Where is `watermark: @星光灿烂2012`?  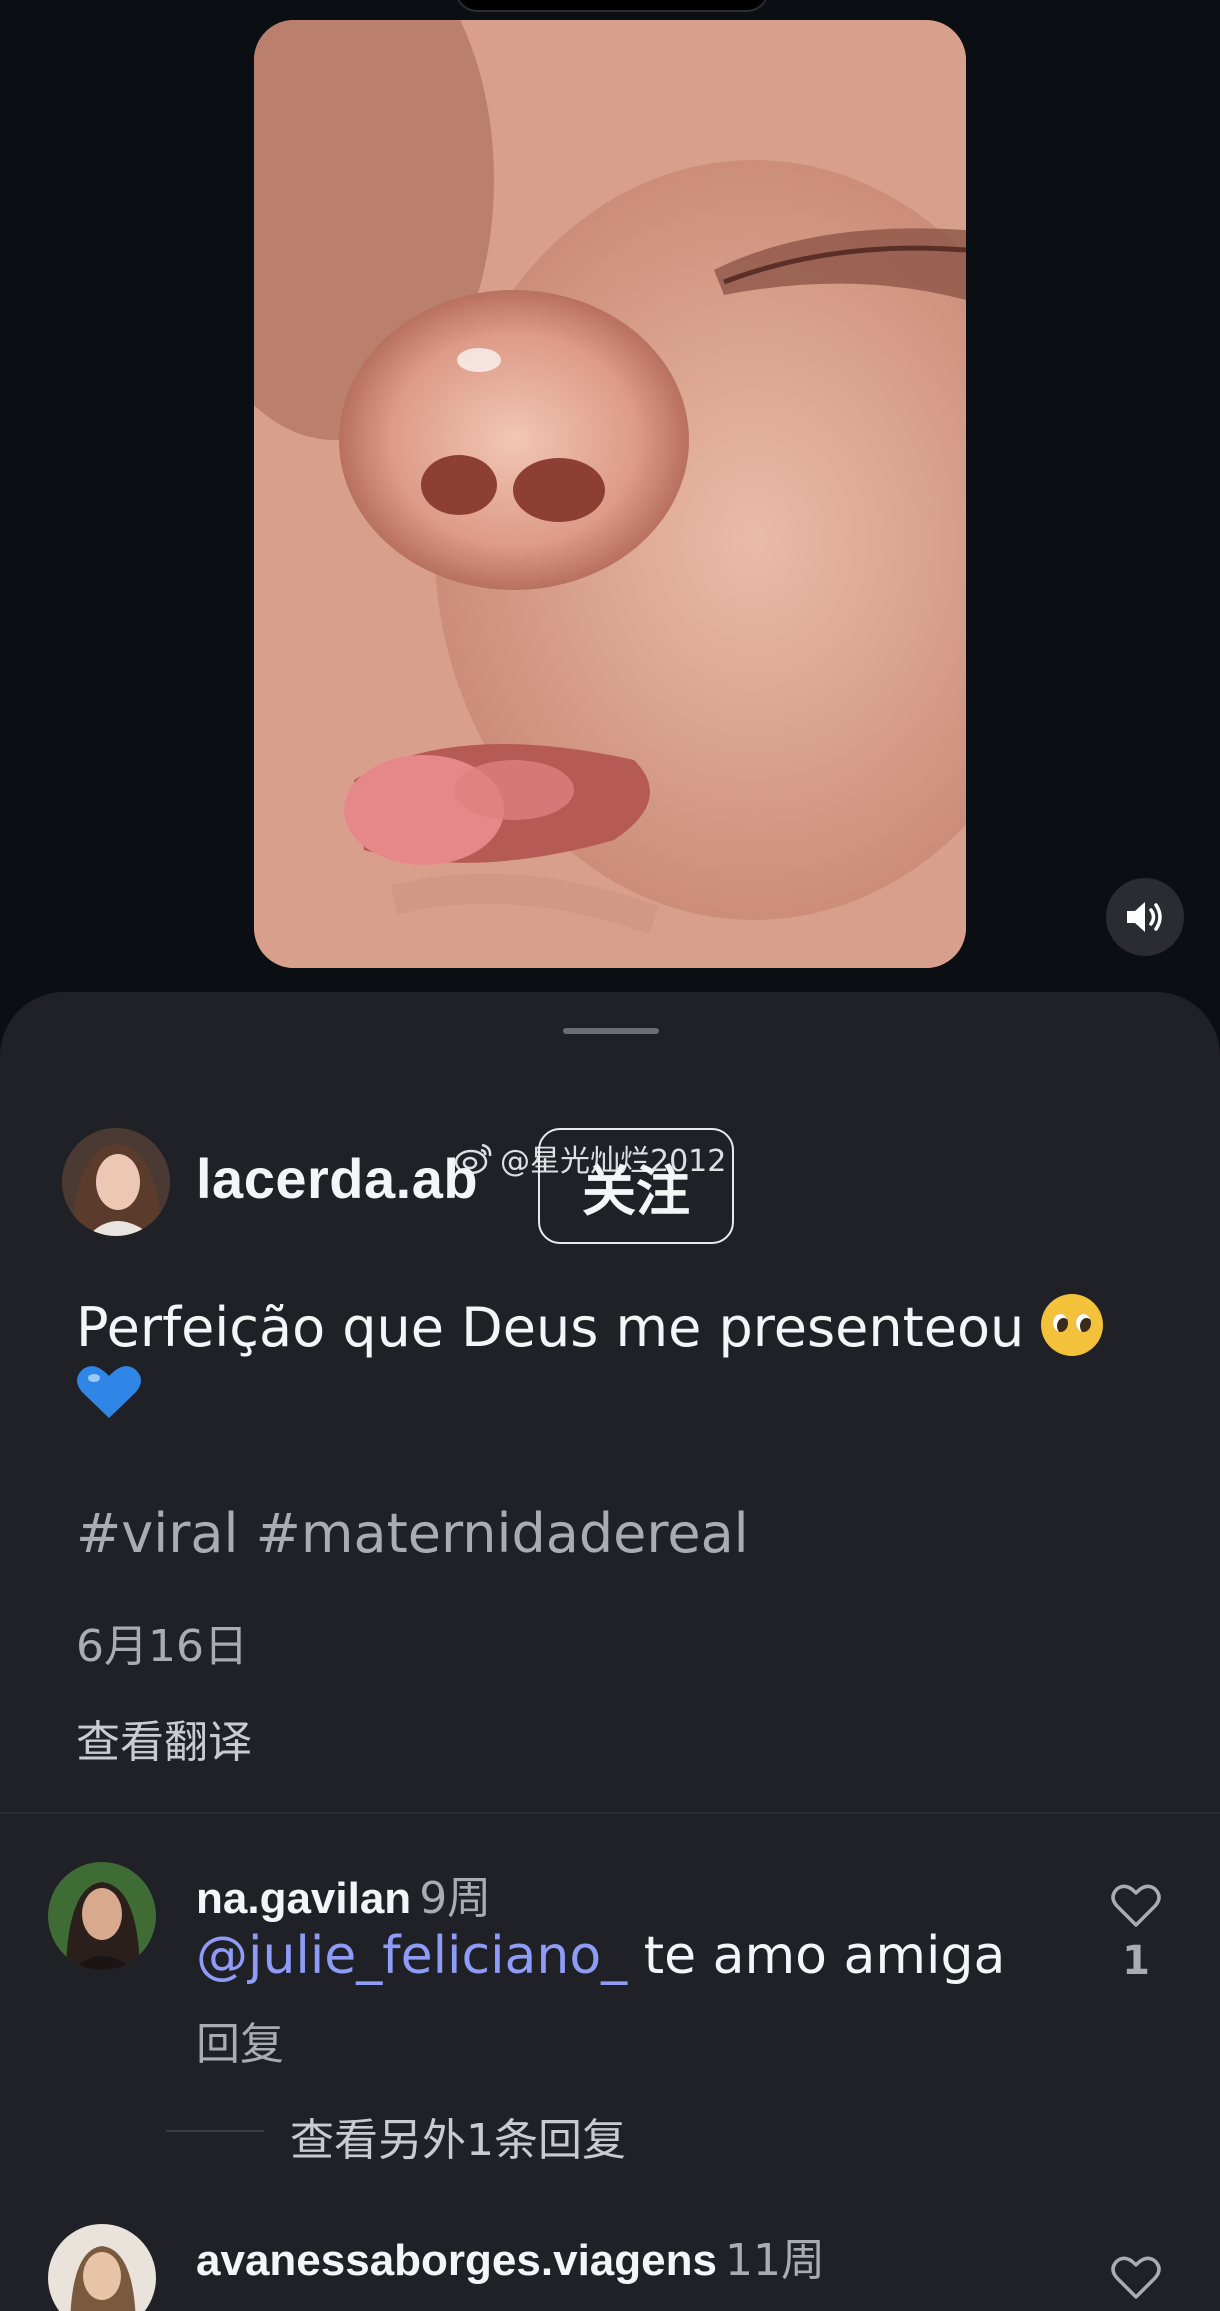 watermark: @星光灿烂2012 is located at coordinates (590, 1158).